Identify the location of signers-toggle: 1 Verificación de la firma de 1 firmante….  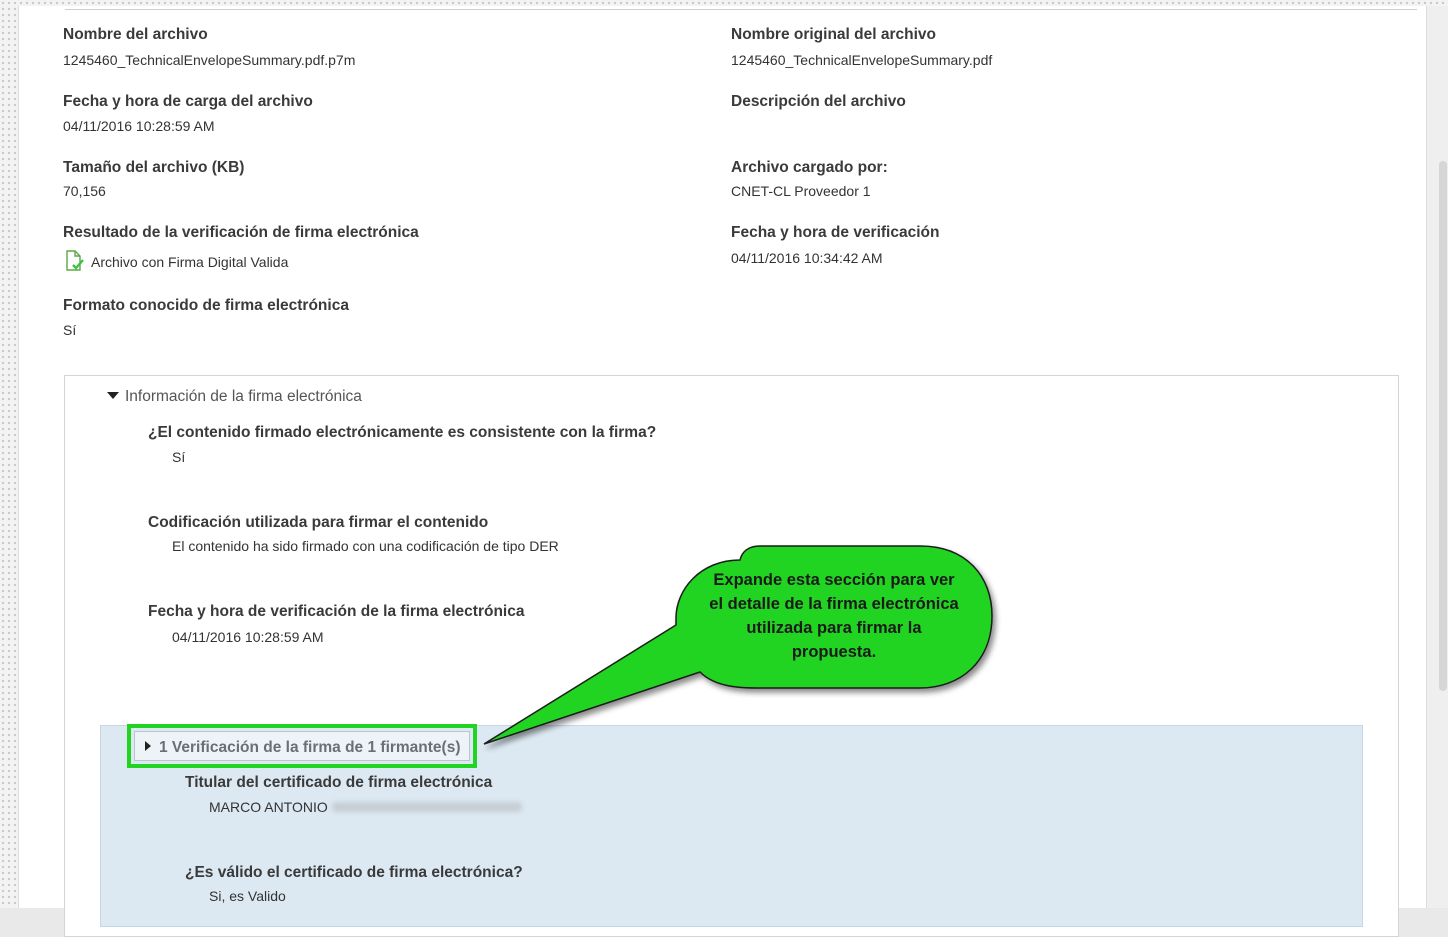
(302, 746).